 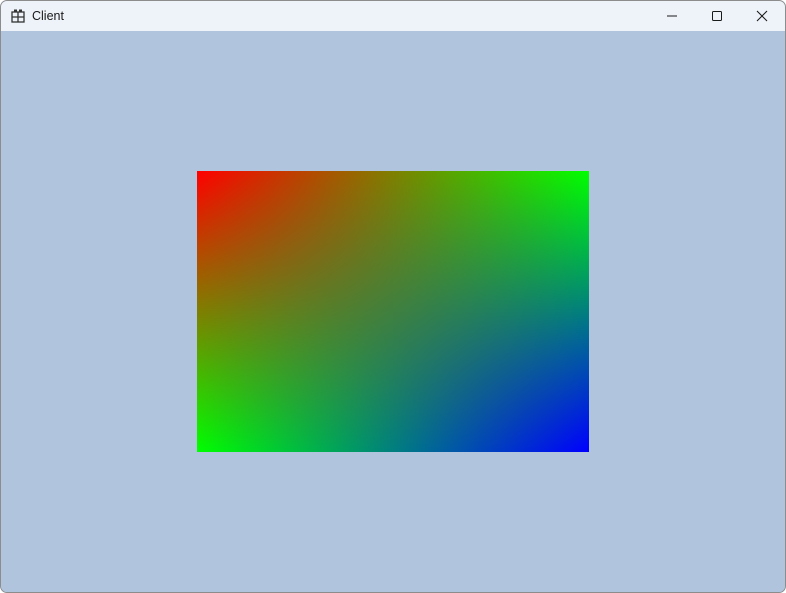 I want to click on maximize-button, so click(x=717, y=16).